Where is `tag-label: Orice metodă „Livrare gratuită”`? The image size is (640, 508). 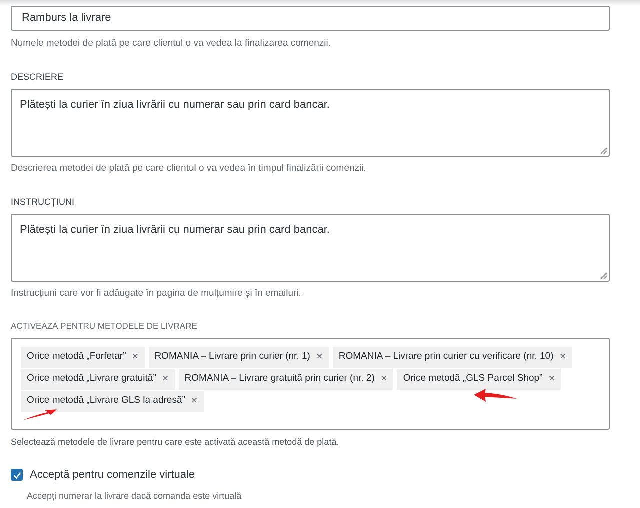
tag-label: Orice metodă „Livrare gratuită” is located at coordinates (91, 379).